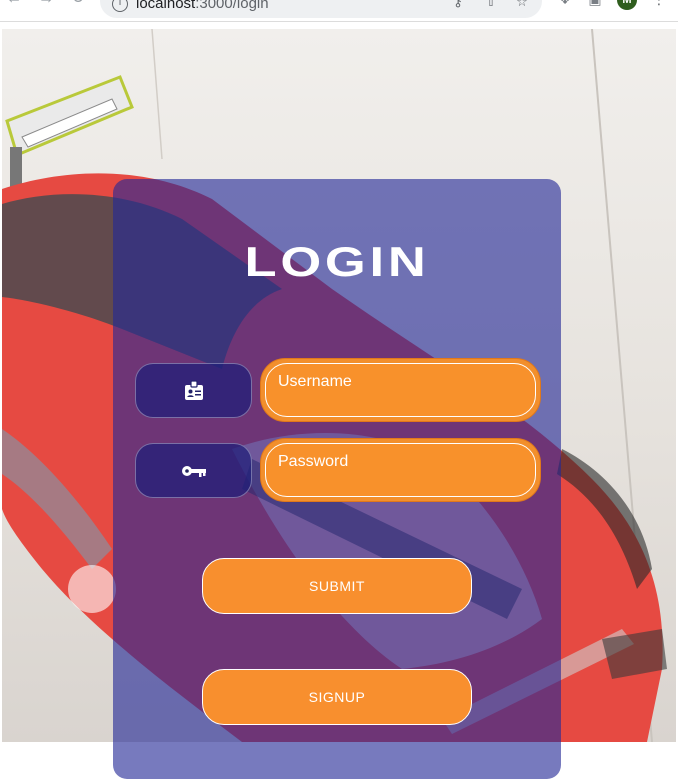 This screenshot has height=779, width=678. What do you see at coordinates (46, 3) in the screenshot?
I see `forward-icon: →` at bounding box center [46, 3].